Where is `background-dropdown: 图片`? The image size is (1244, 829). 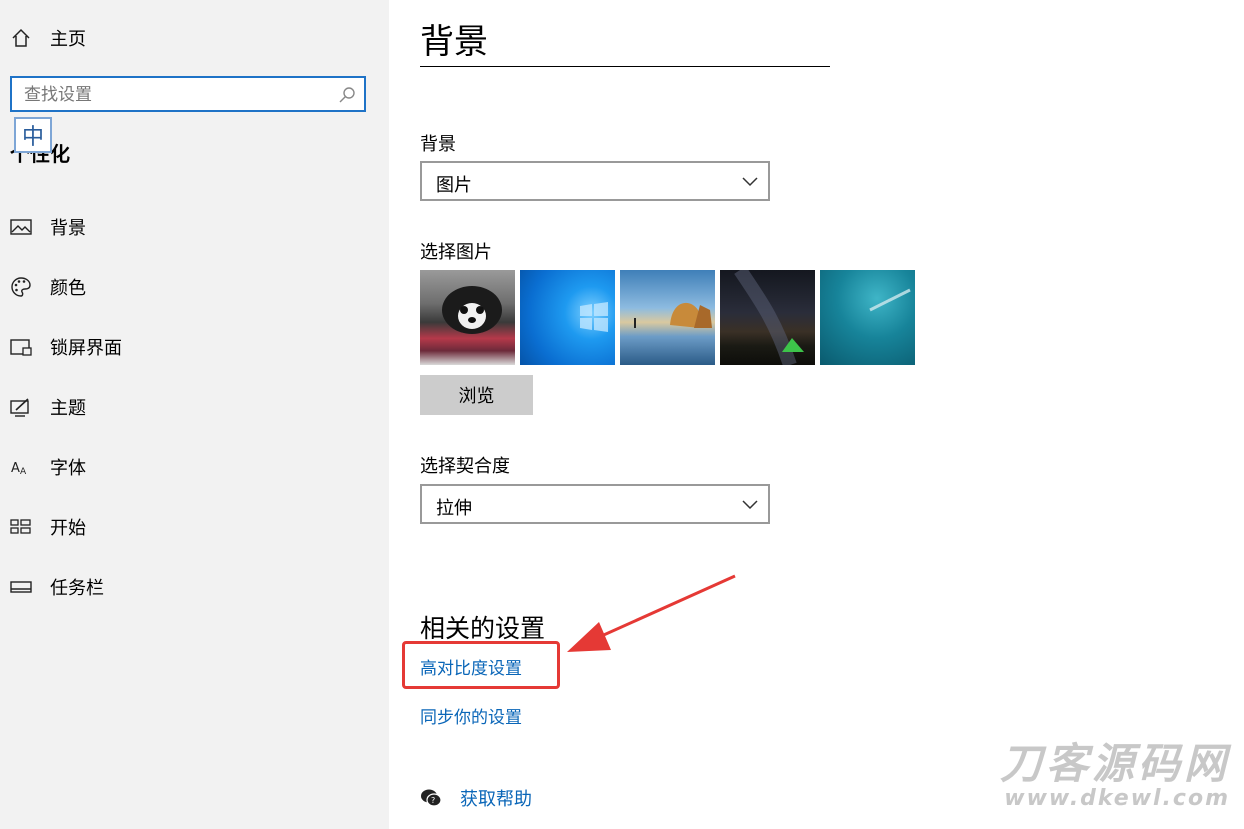 background-dropdown: 图片 is located at coordinates (595, 181).